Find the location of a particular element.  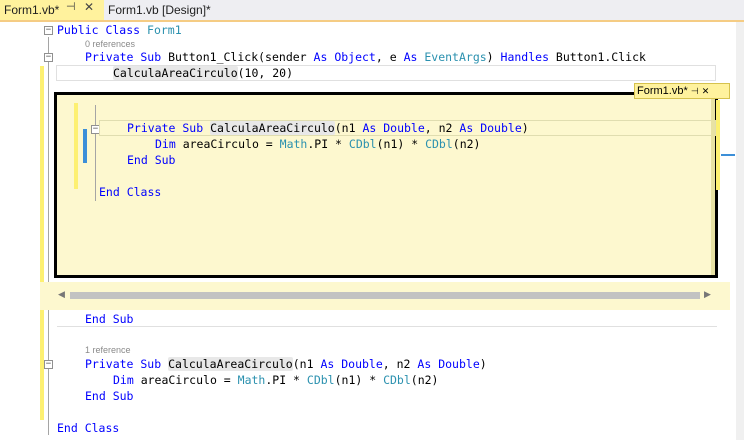

vertical-scrollbar is located at coordinates (740, 231).